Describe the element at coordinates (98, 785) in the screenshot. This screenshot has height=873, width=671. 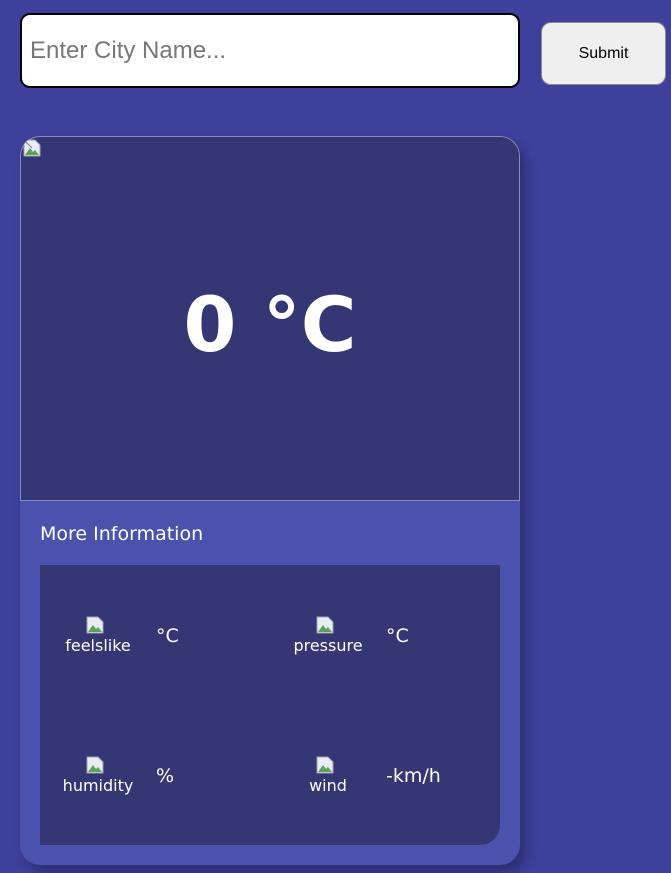
I see `humidity-alt-text: humidity` at that location.